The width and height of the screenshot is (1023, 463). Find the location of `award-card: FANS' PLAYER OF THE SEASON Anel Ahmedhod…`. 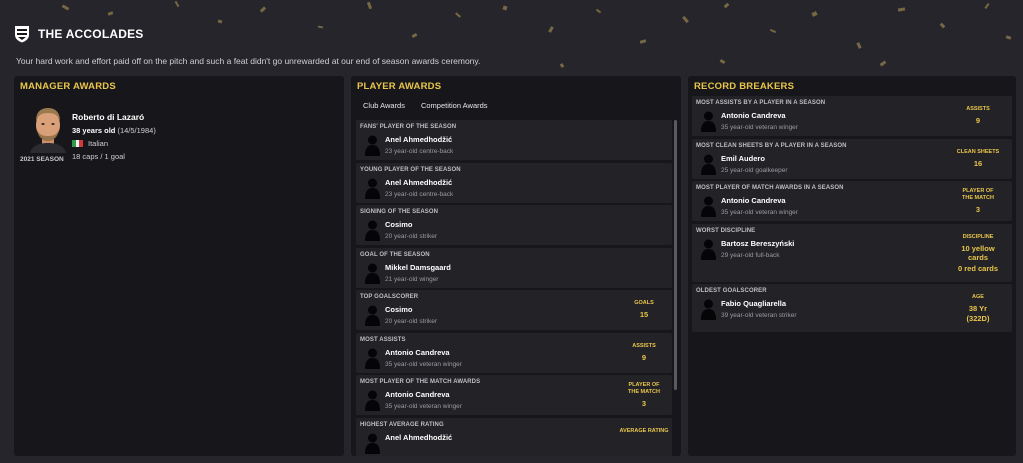

award-card: FANS' PLAYER OF THE SEASON Anel Ahmedhod… is located at coordinates (514, 140).